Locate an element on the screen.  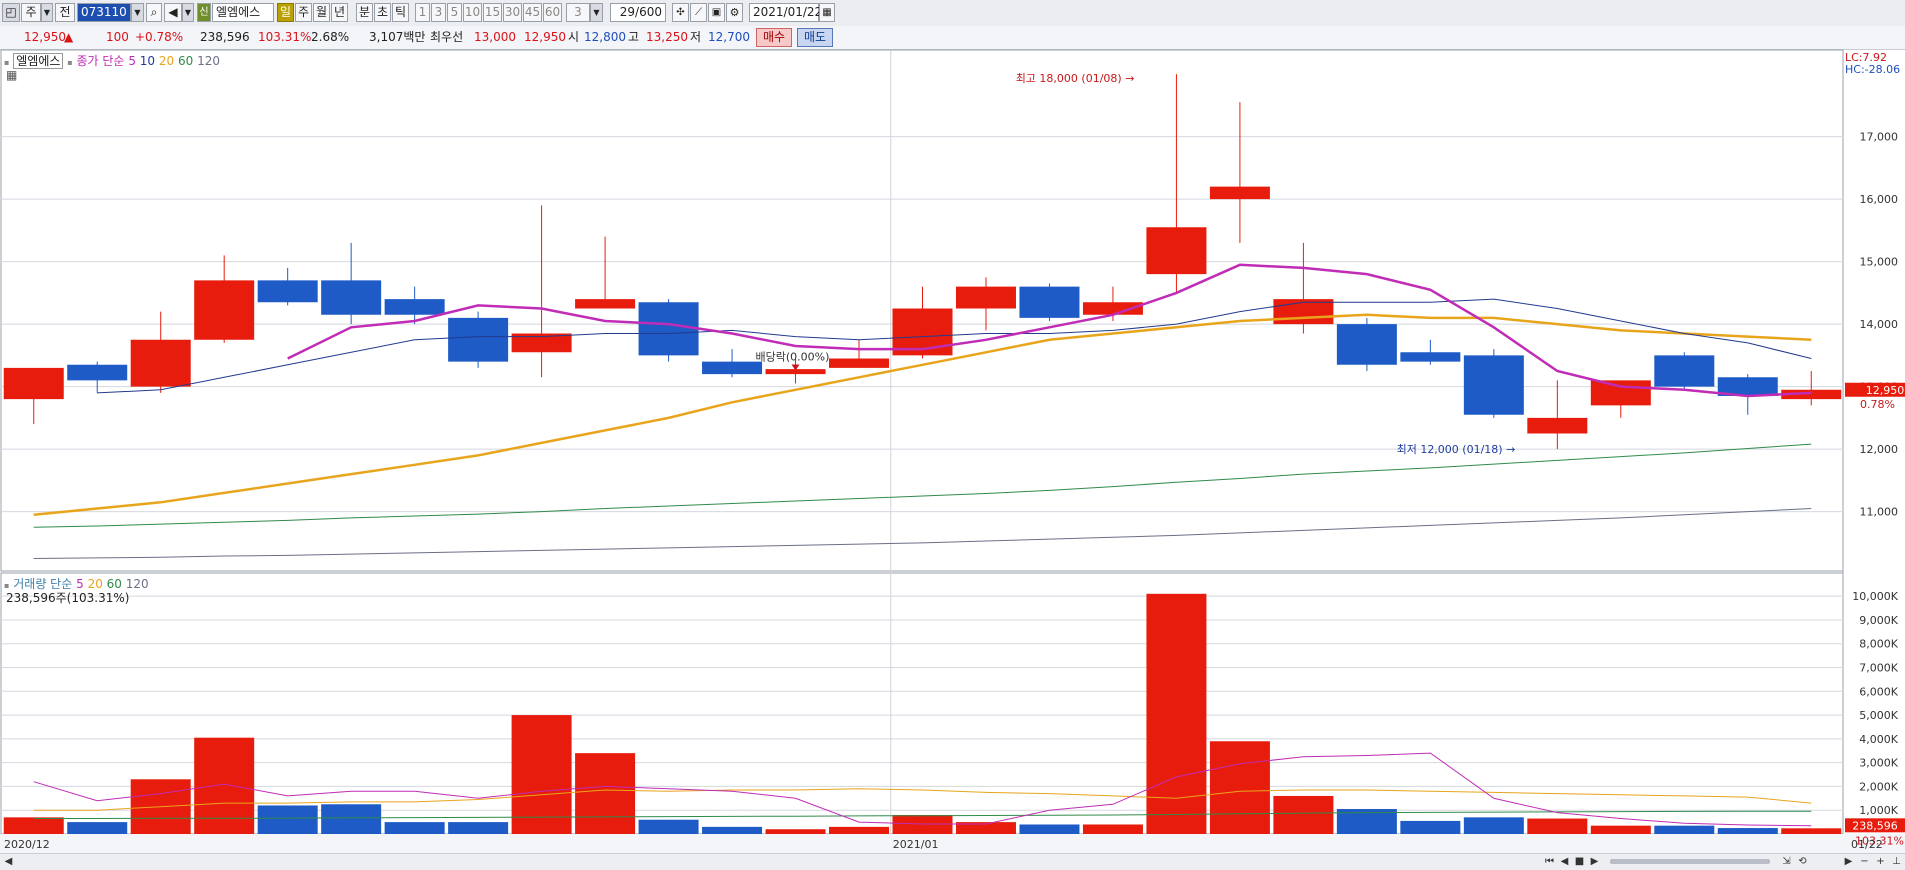
zoom-reset-icon: ⟲ is located at coordinates (1802, 861).